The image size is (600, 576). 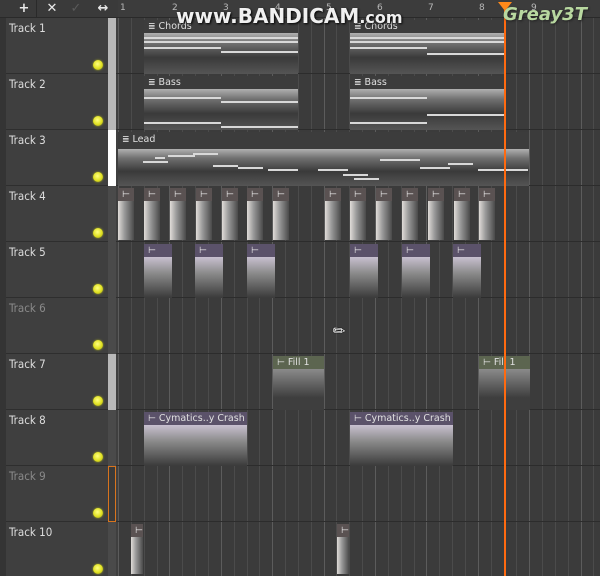 What do you see at coordinates (103, 9) in the screenshot?
I see `fit-width-button: ↔` at bounding box center [103, 9].